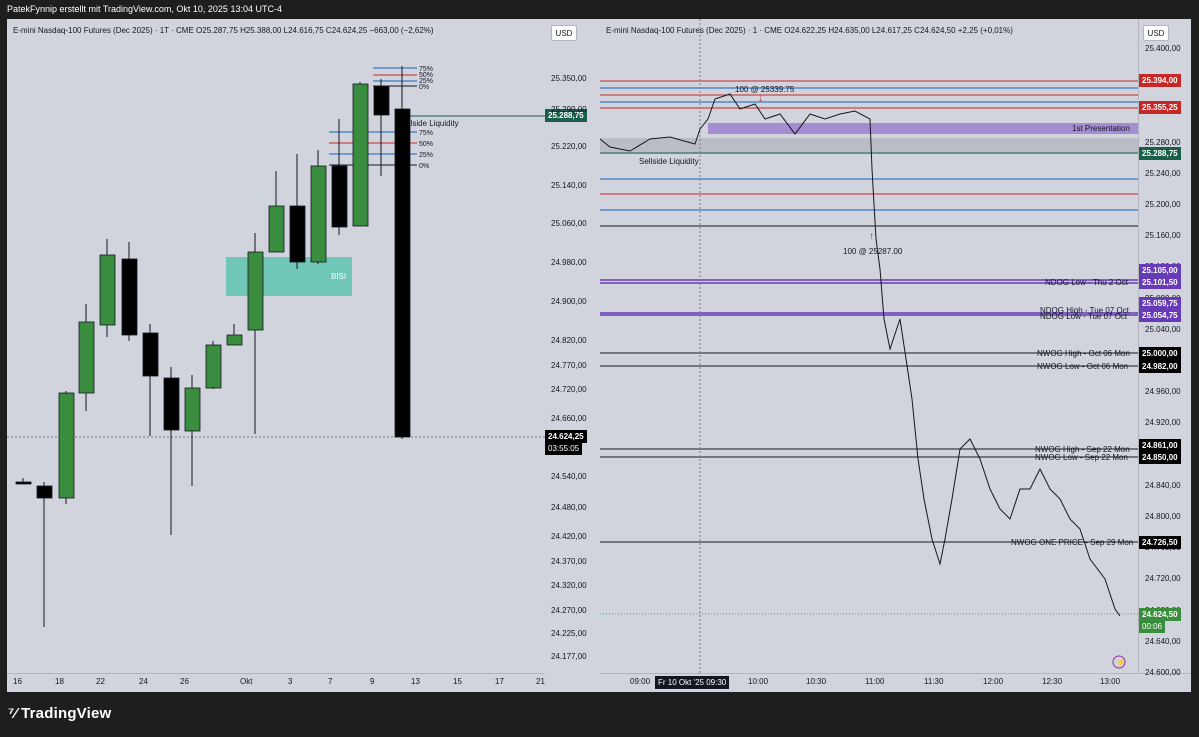 The image size is (1199, 737). I want to click on left-price-label: 24.225,00, so click(569, 633).